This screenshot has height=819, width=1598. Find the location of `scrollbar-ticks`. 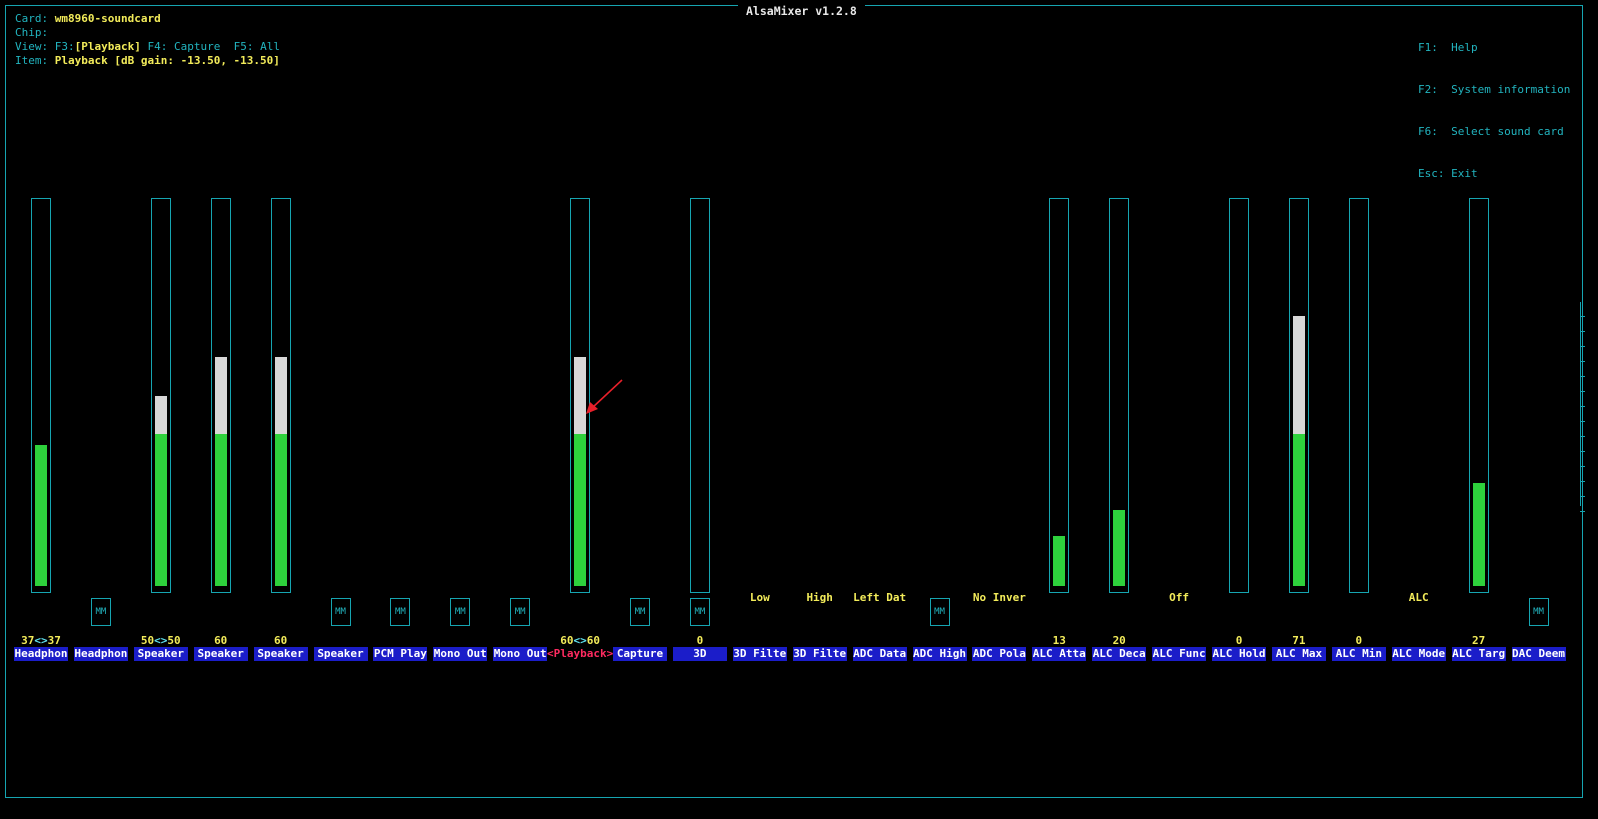

scrollbar-ticks is located at coordinates (1583, 407).